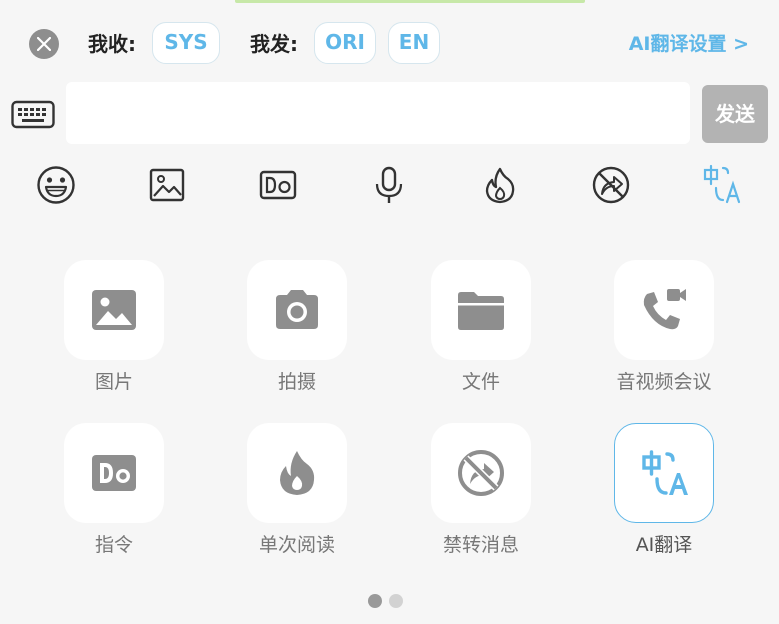  I want to click on panel-item-label: AI翻译, so click(664, 545).